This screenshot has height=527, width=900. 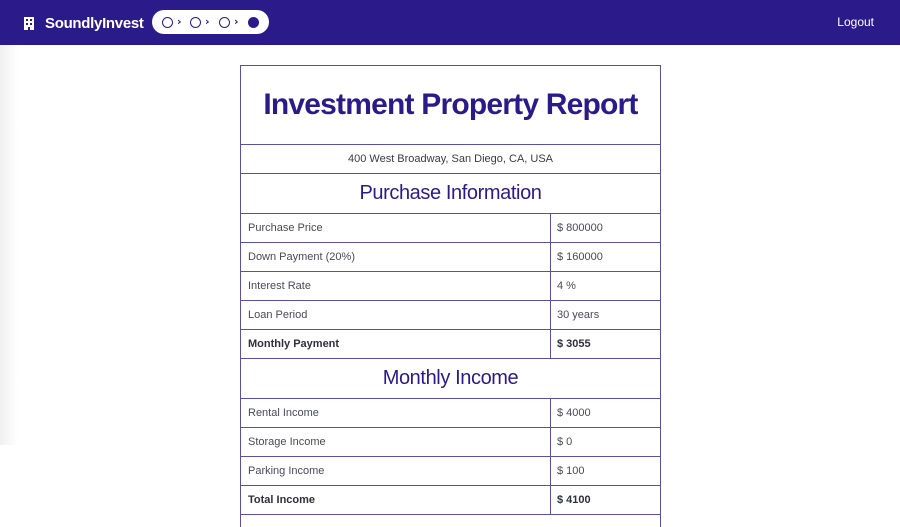 I want to click on row-label: Purchase Price, so click(x=396, y=228).